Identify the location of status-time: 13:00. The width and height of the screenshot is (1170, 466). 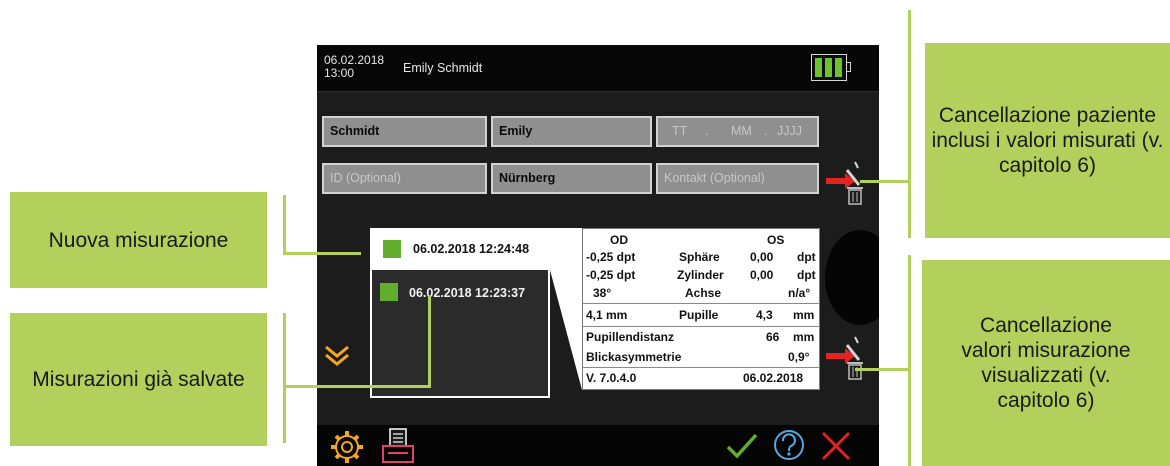
(339, 73).